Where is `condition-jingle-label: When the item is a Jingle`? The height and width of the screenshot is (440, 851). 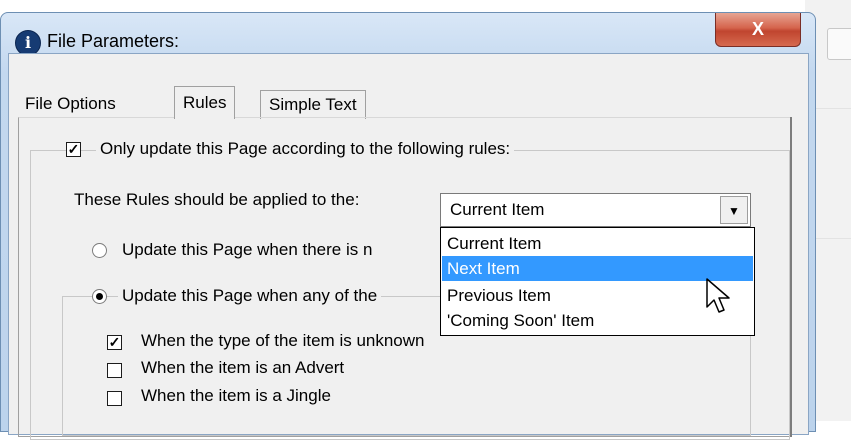
condition-jingle-label: When the item is a Jingle is located at coordinates (236, 395).